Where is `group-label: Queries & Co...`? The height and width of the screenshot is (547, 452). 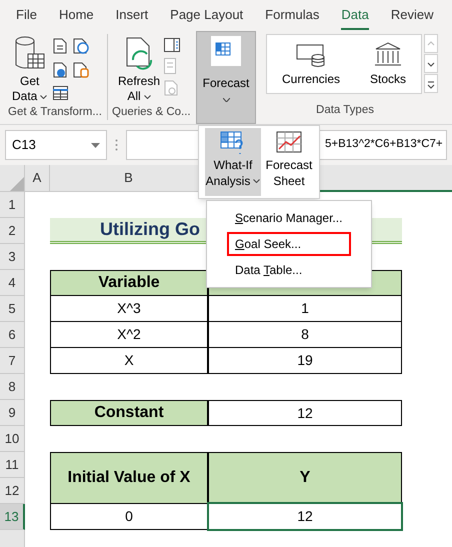
group-label: Queries & Co... is located at coordinates (152, 112).